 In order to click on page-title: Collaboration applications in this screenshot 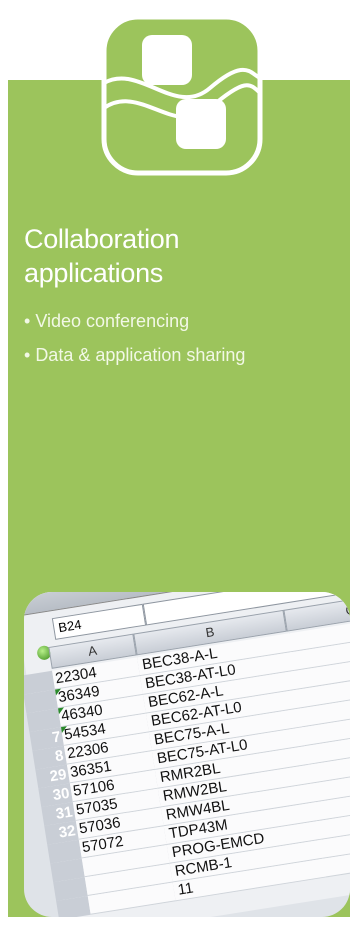, I will do `click(179, 256)`.